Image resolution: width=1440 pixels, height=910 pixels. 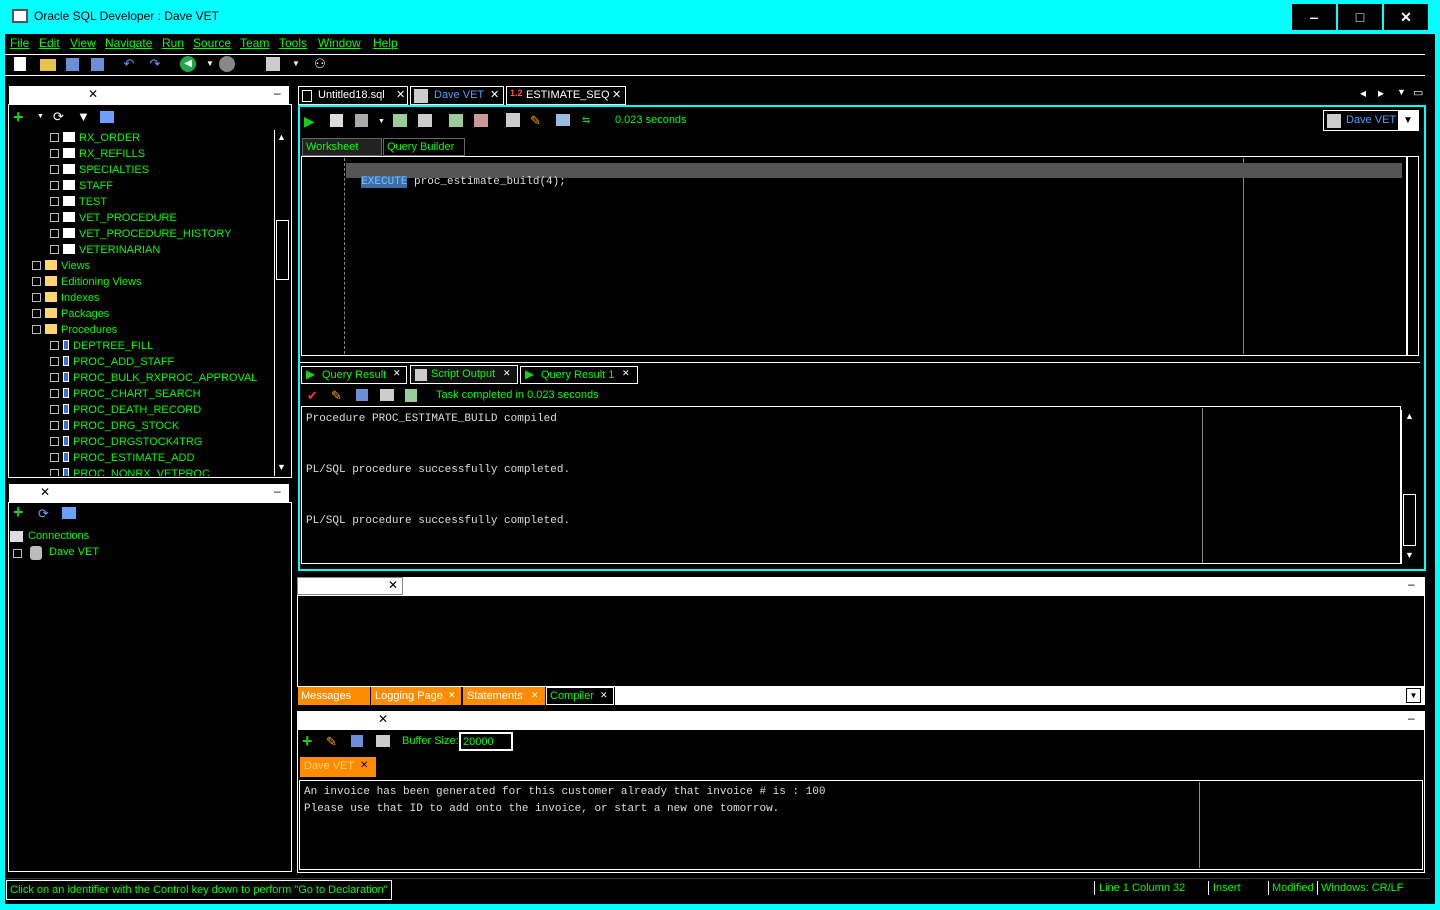 What do you see at coordinates (1314, 17) in the screenshot?
I see `minimize-button: ‒` at bounding box center [1314, 17].